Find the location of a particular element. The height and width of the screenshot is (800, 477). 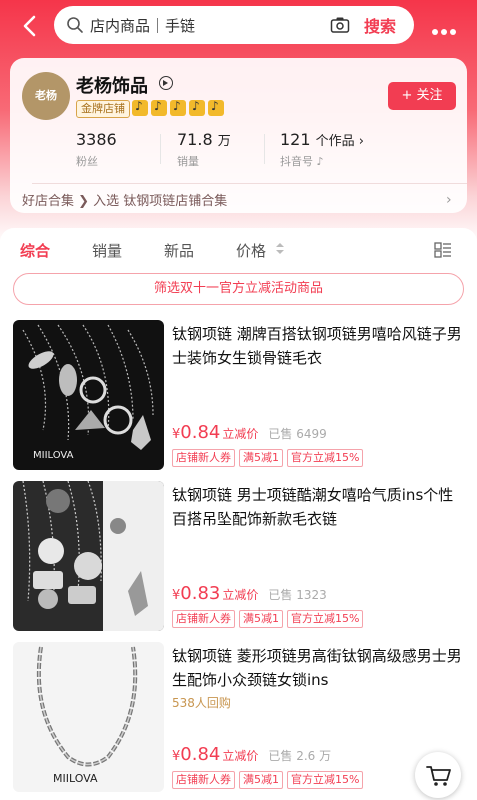

price-line: ¥0.84 立减价 已售 2.6 万 is located at coordinates (251, 755).